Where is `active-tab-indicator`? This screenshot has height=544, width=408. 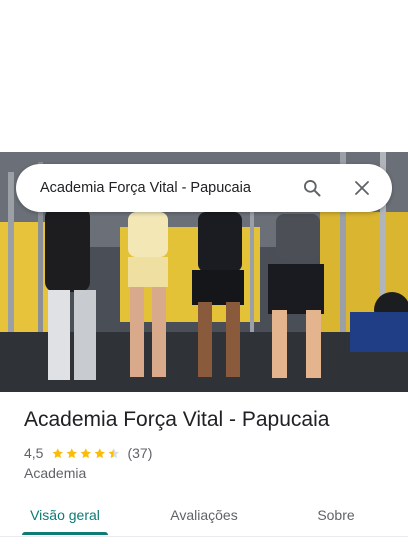 active-tab-indicator is located at coordinates (65, 533).